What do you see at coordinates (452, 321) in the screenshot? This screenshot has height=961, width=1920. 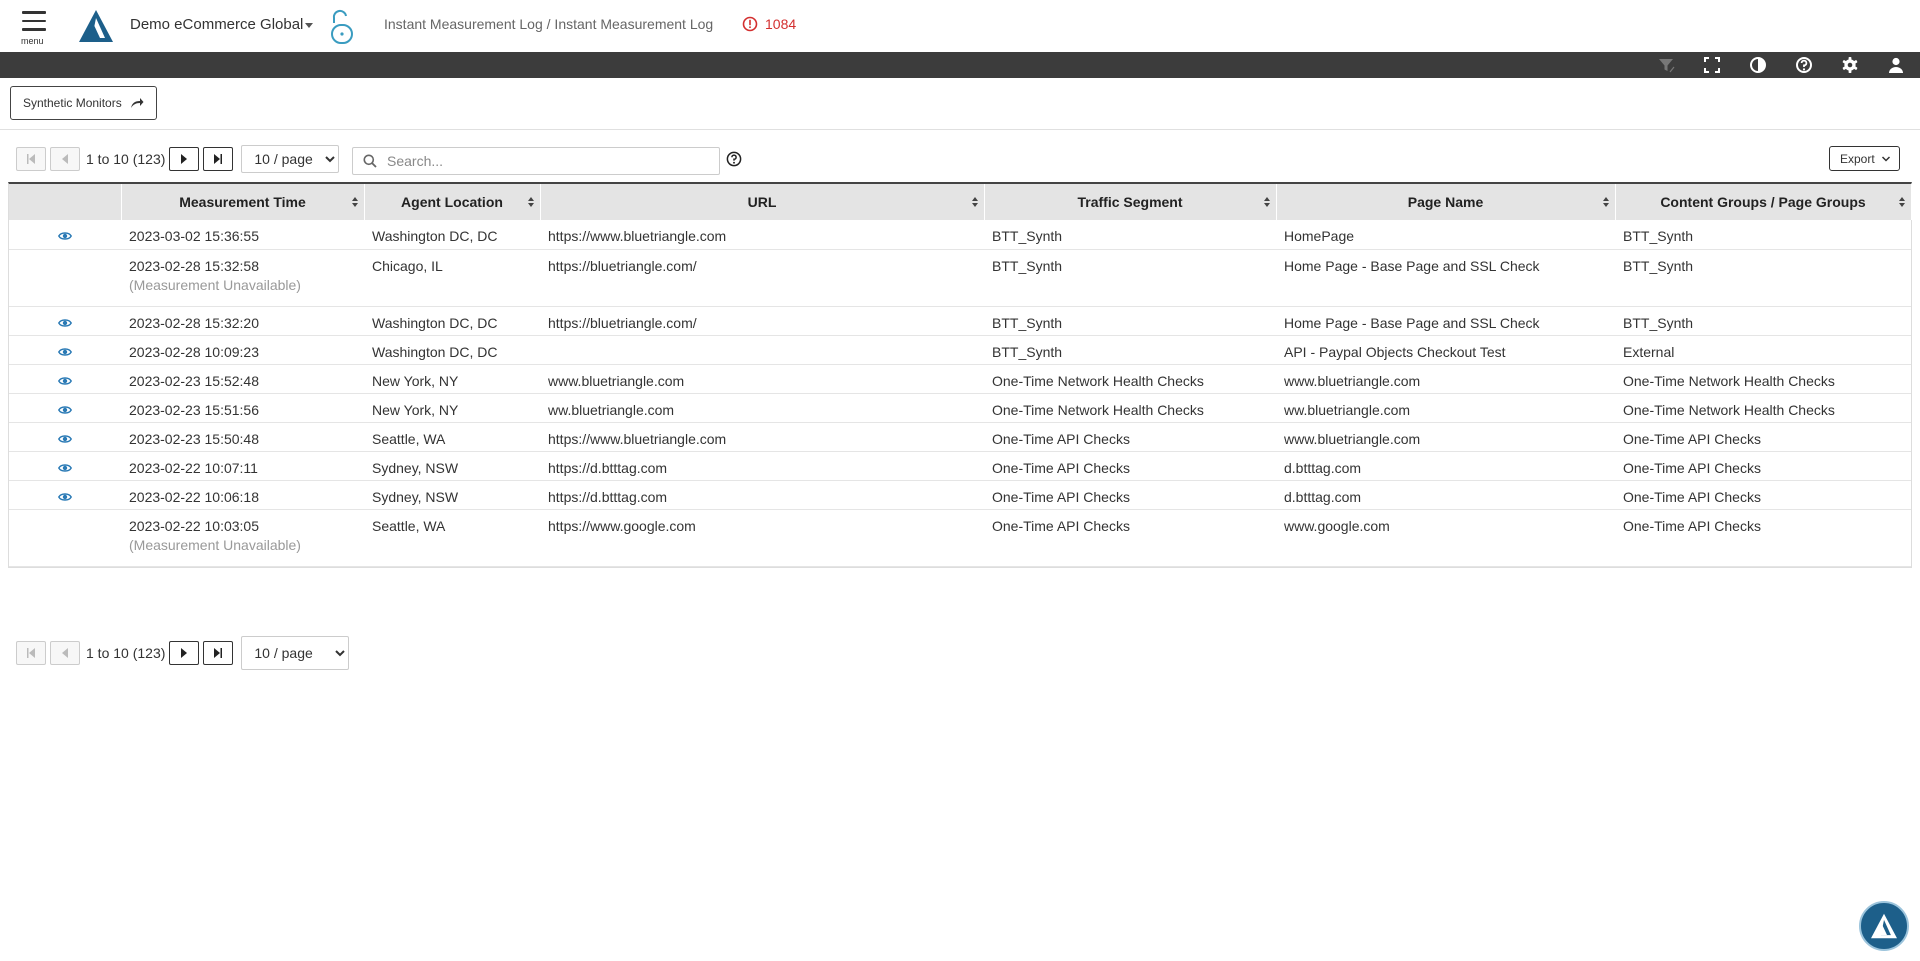 I see `agent-location-cell: Washington DC, DC` at bounding box center [452, 321].